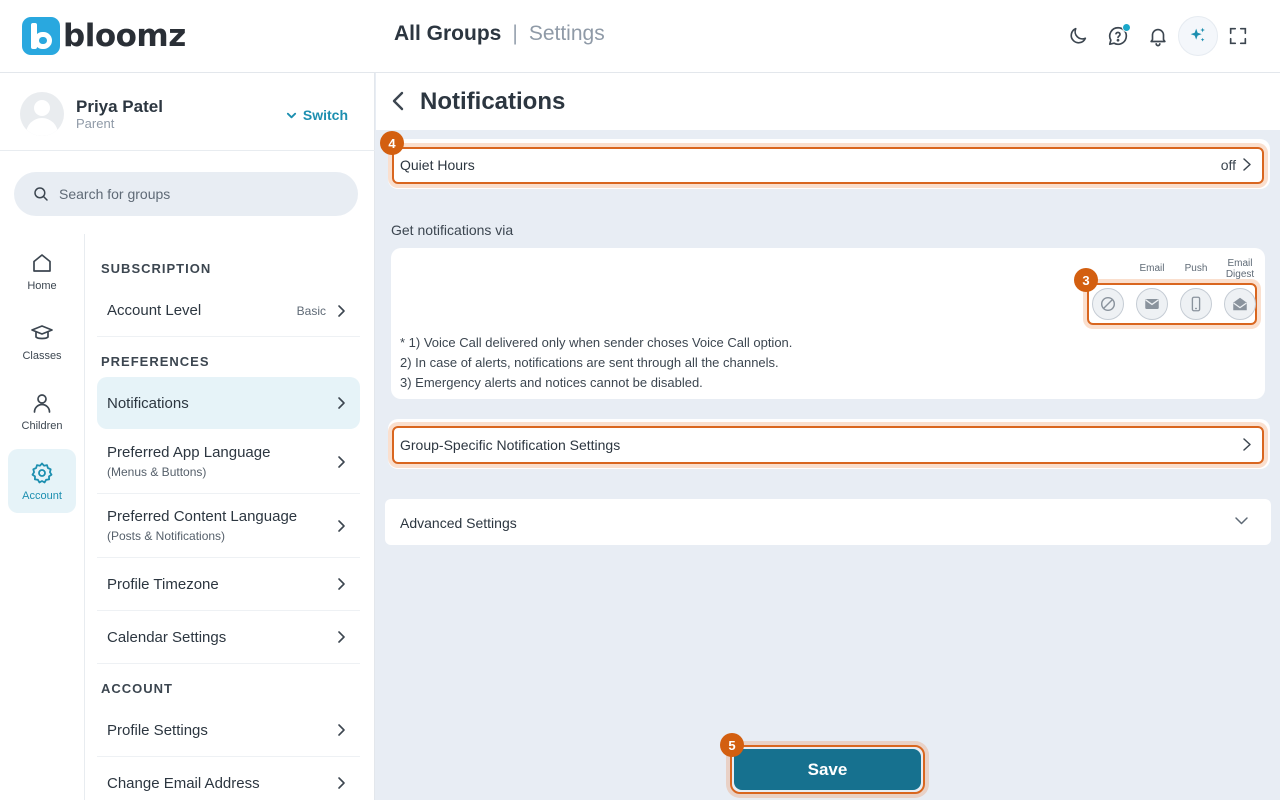 The image size is (1280, 800). I want to click on profile-role: Parent, so click(95, 123).